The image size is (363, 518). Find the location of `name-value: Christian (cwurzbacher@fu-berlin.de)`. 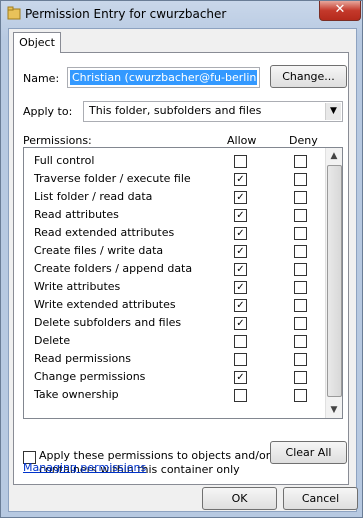

name-value: Christian (cwurzbacher@fu-berlin.de) is located at coordinates (163, 77).